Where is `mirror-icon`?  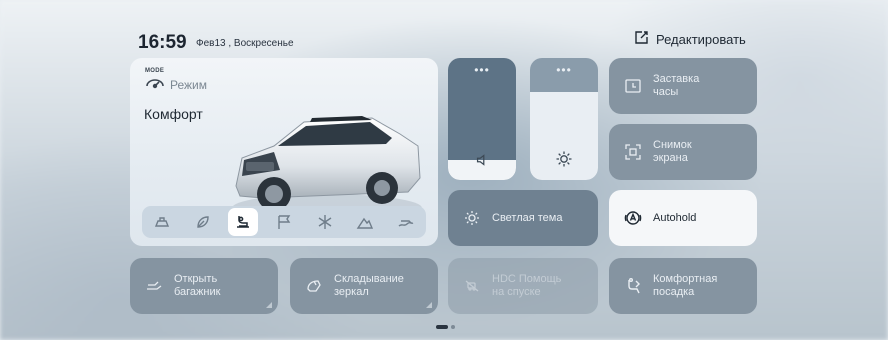 mirror-icon is located at coordinates (314, 286).